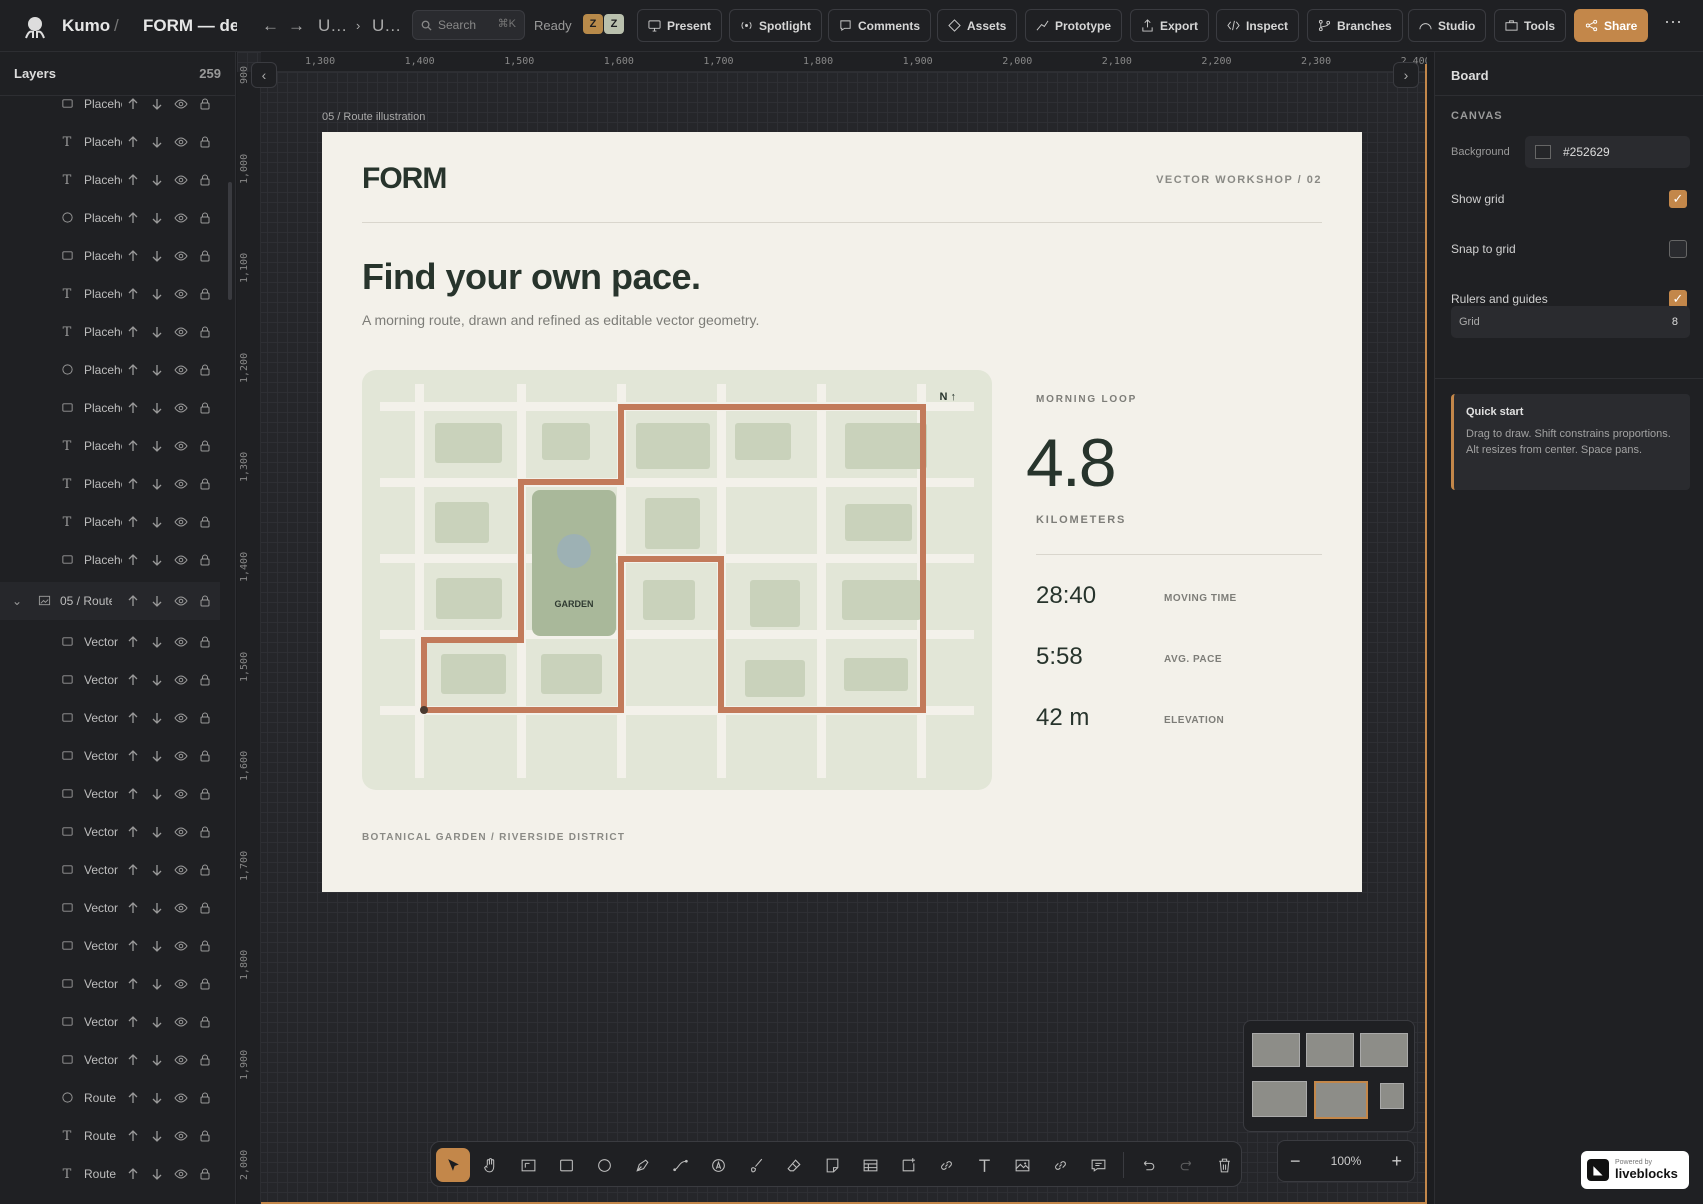 The image size is (1703, 1204). I want to click on text-tool-button, so click(984, 1165).